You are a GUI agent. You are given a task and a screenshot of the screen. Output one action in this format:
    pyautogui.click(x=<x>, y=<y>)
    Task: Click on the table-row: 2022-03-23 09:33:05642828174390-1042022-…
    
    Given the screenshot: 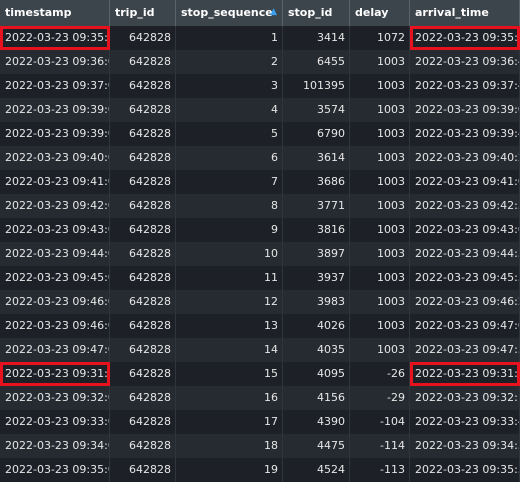 What is the action you would take?
    pyautogui.click(x=260, y=422)
    